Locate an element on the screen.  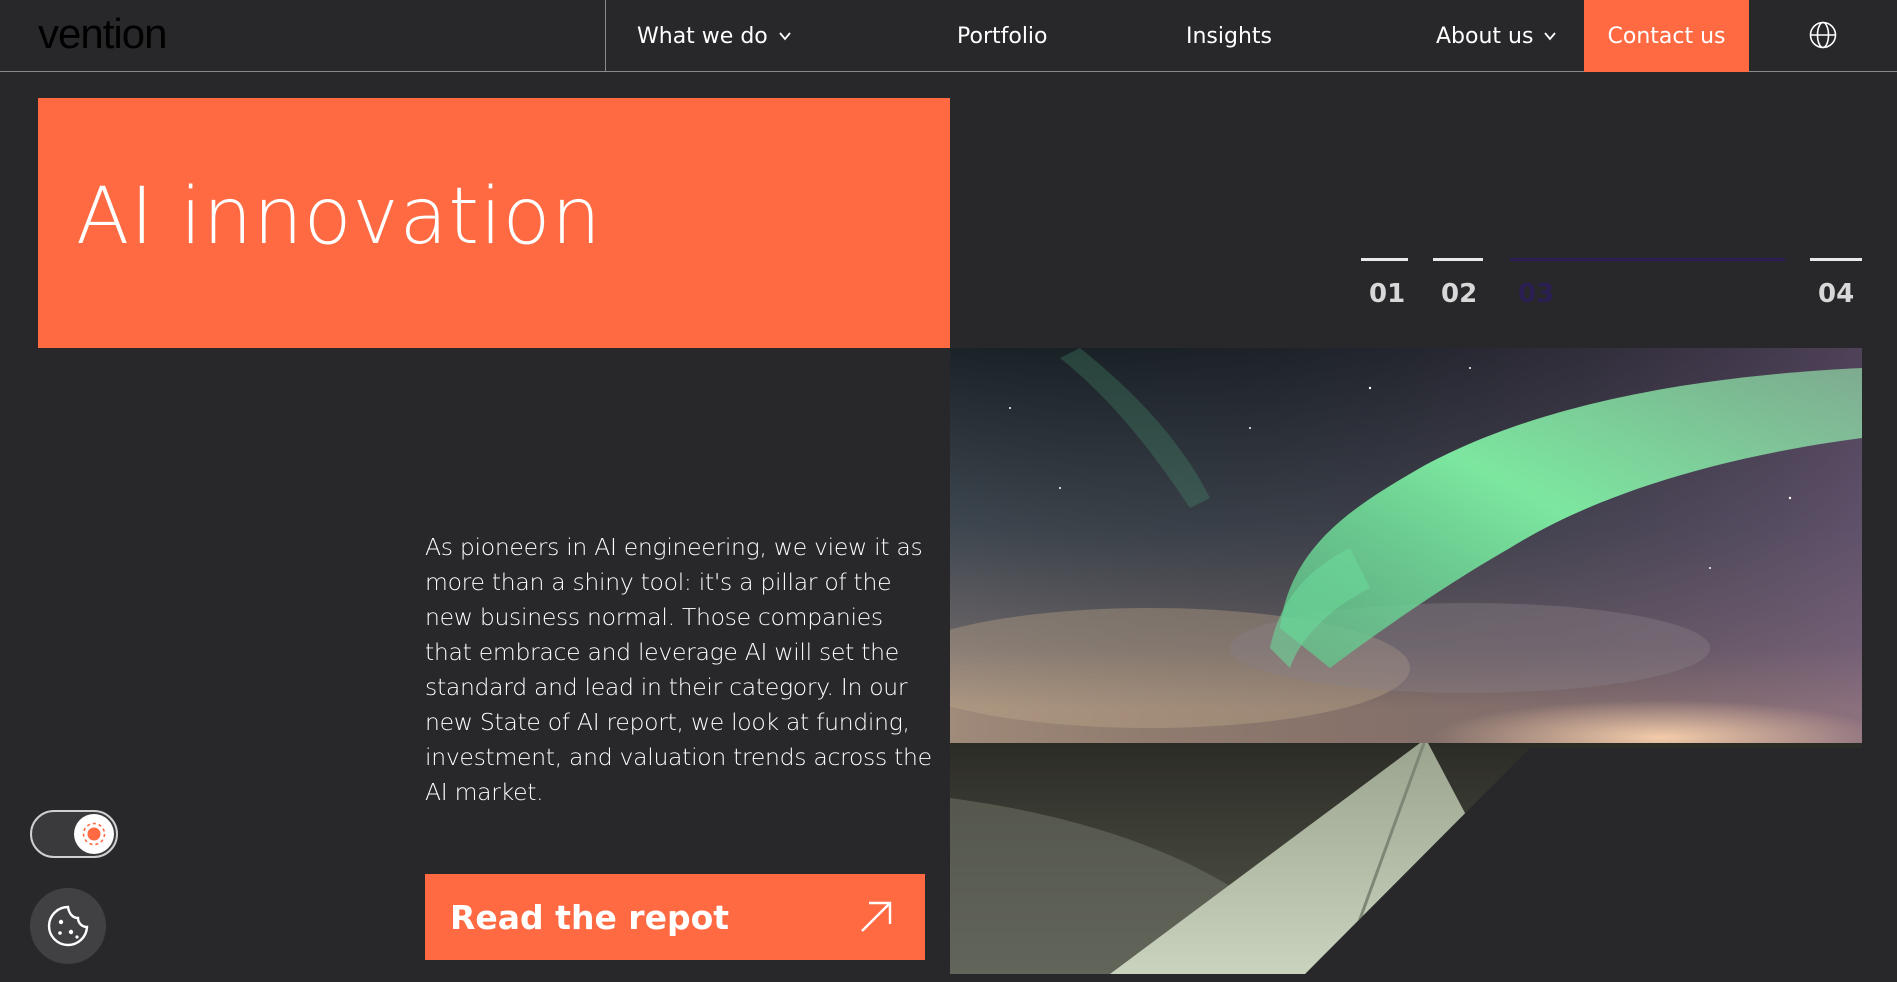
cookie-settings-button is located at coordinates (68, 926).